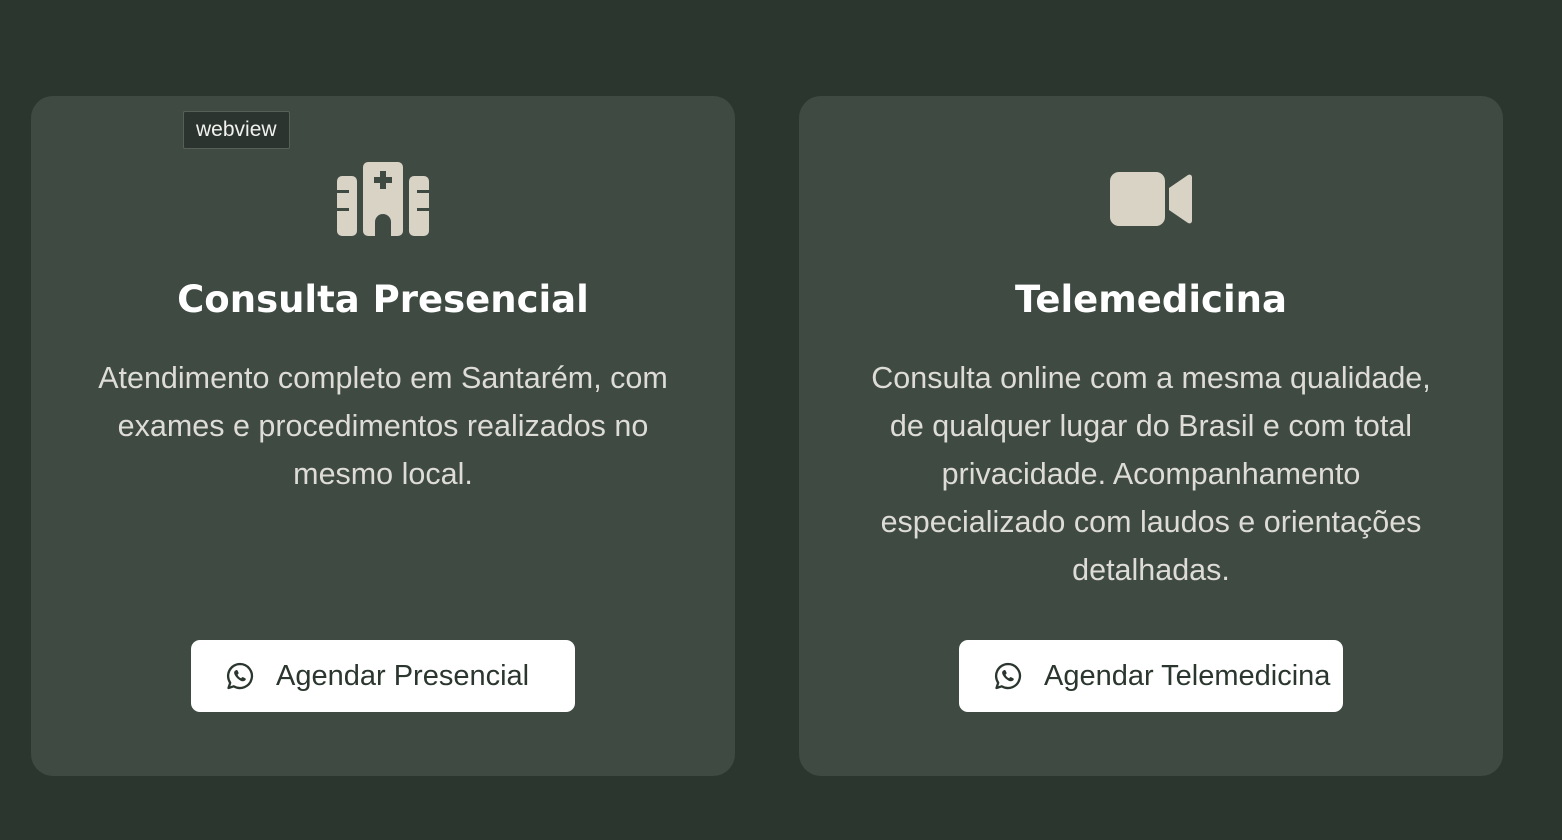 The width and height of the screenshot is (1562, 840). I want to click on agendar-telemedicina-label: Agendar Telemedicina, so click(1187, 675).